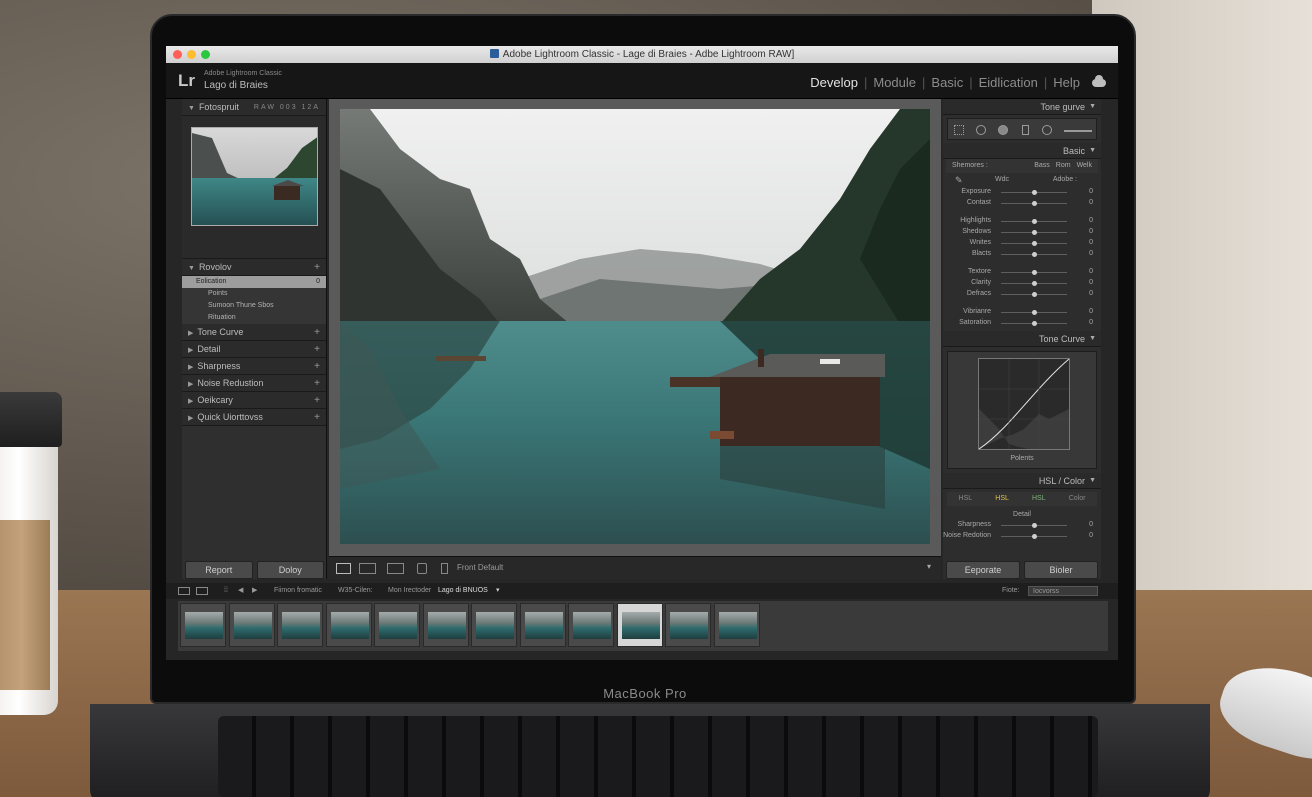 Image resolution: width=1312 pixels, height=797 pixels. I want to click on presets-header: ▼ Rovolov +, so click(254, 267).